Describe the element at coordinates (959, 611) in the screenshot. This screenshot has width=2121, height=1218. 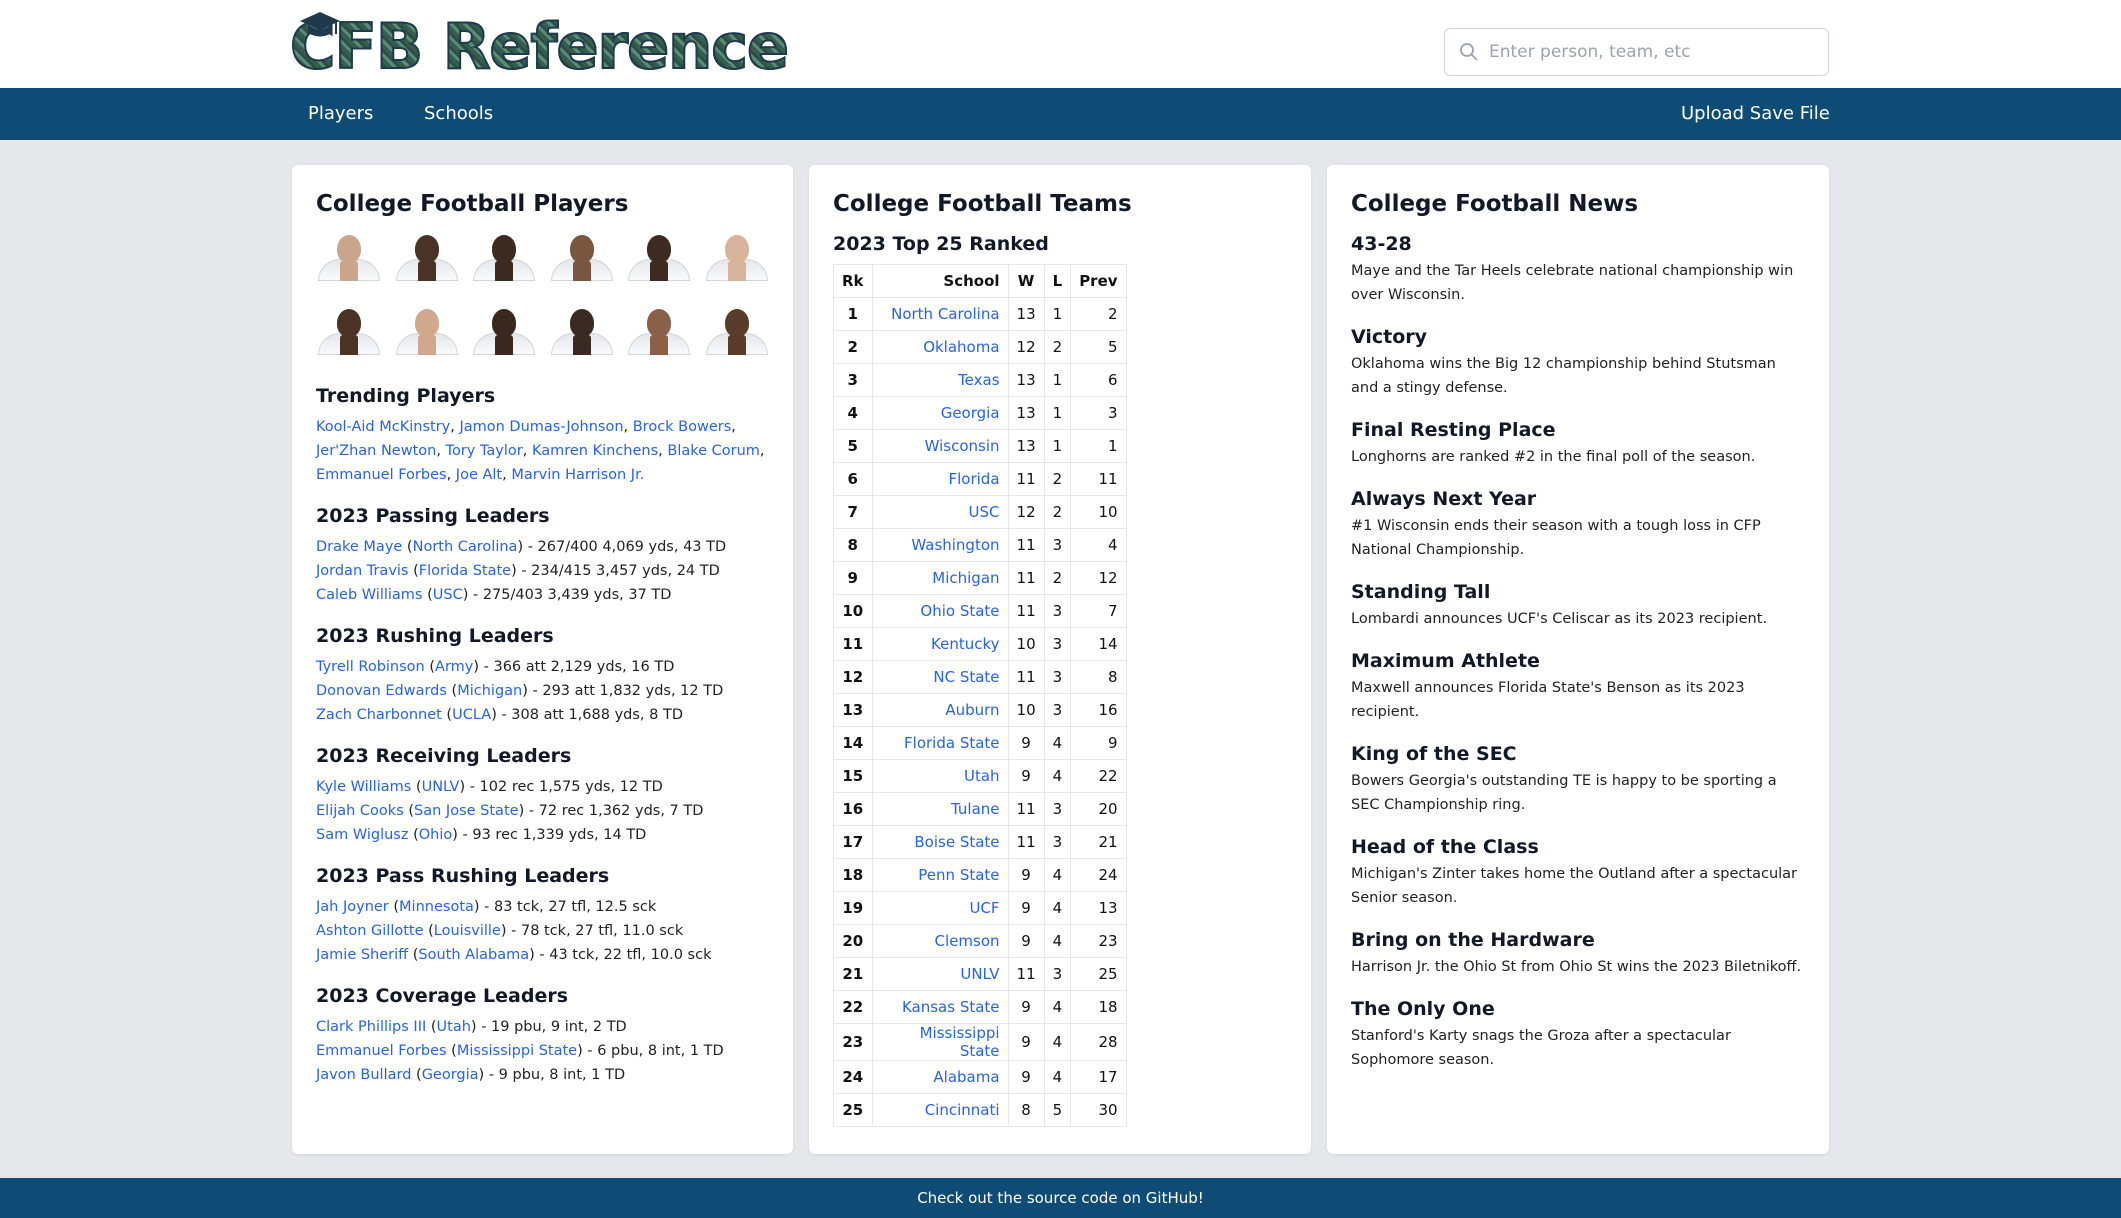
I see `school-link: Ohio State` at that location.